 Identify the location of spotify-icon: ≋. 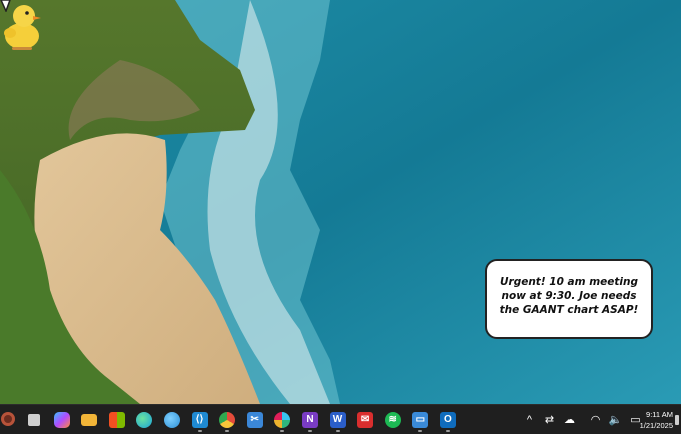
(392, 420).